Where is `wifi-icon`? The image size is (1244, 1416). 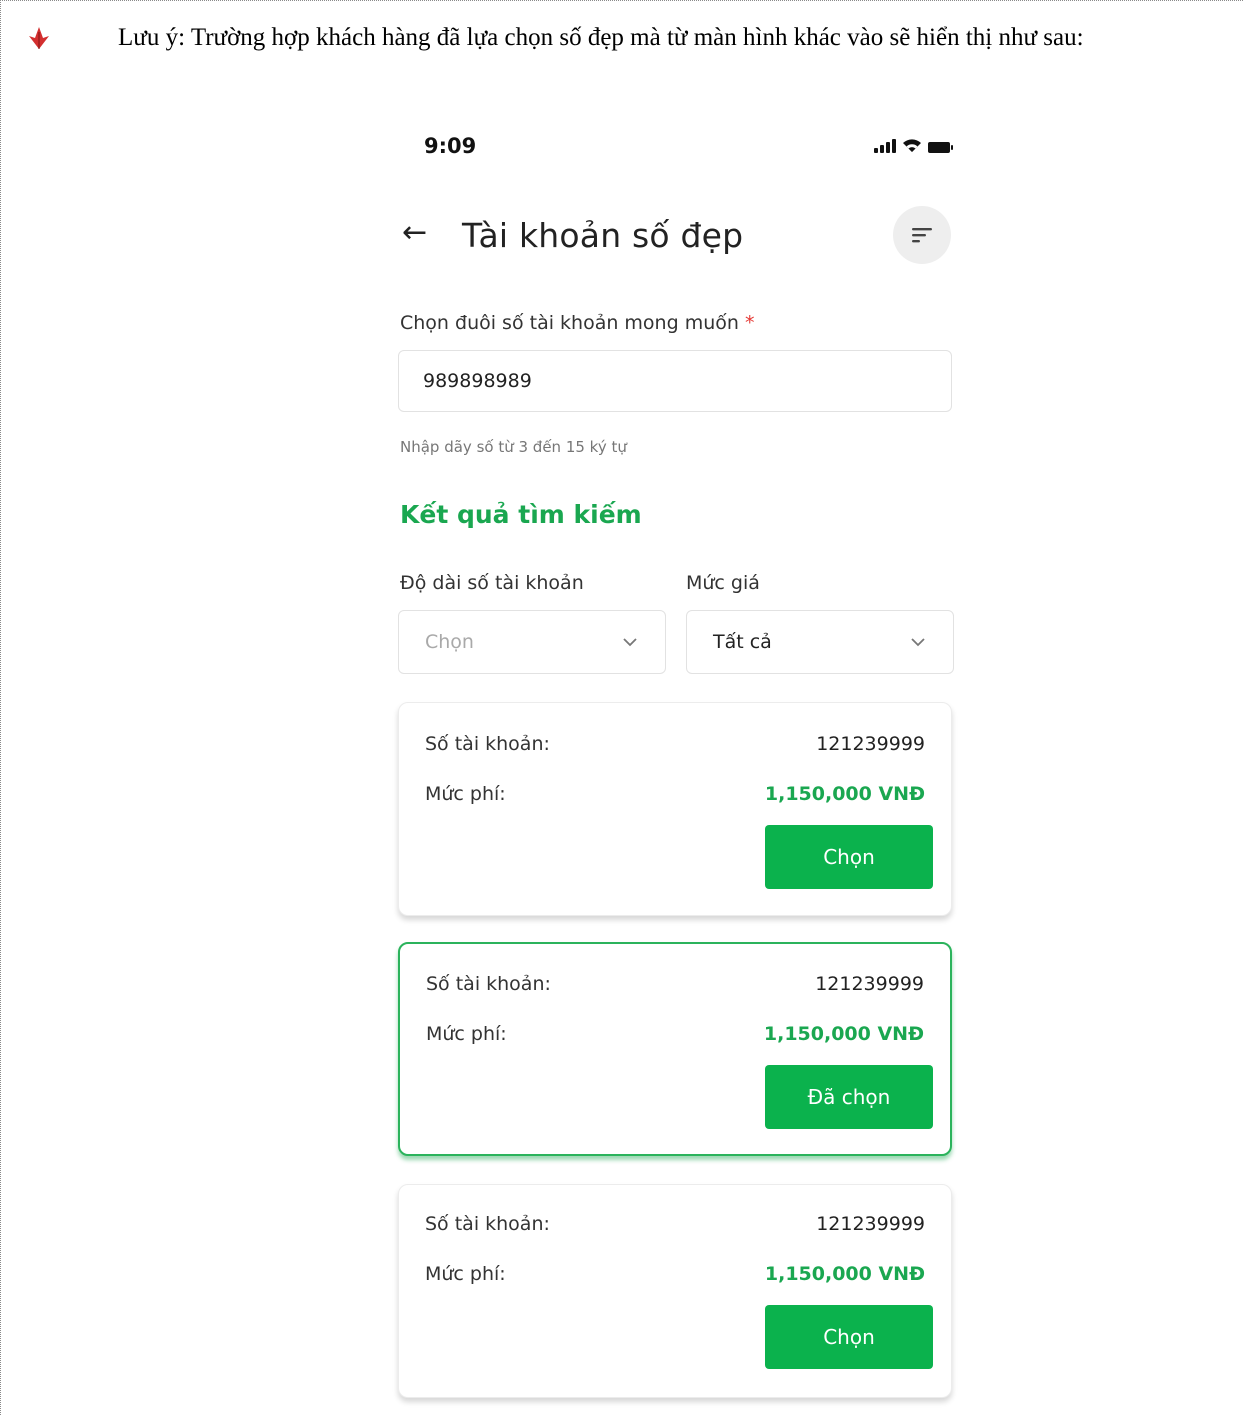
wifi-icon is located at coordinates (912, 145).